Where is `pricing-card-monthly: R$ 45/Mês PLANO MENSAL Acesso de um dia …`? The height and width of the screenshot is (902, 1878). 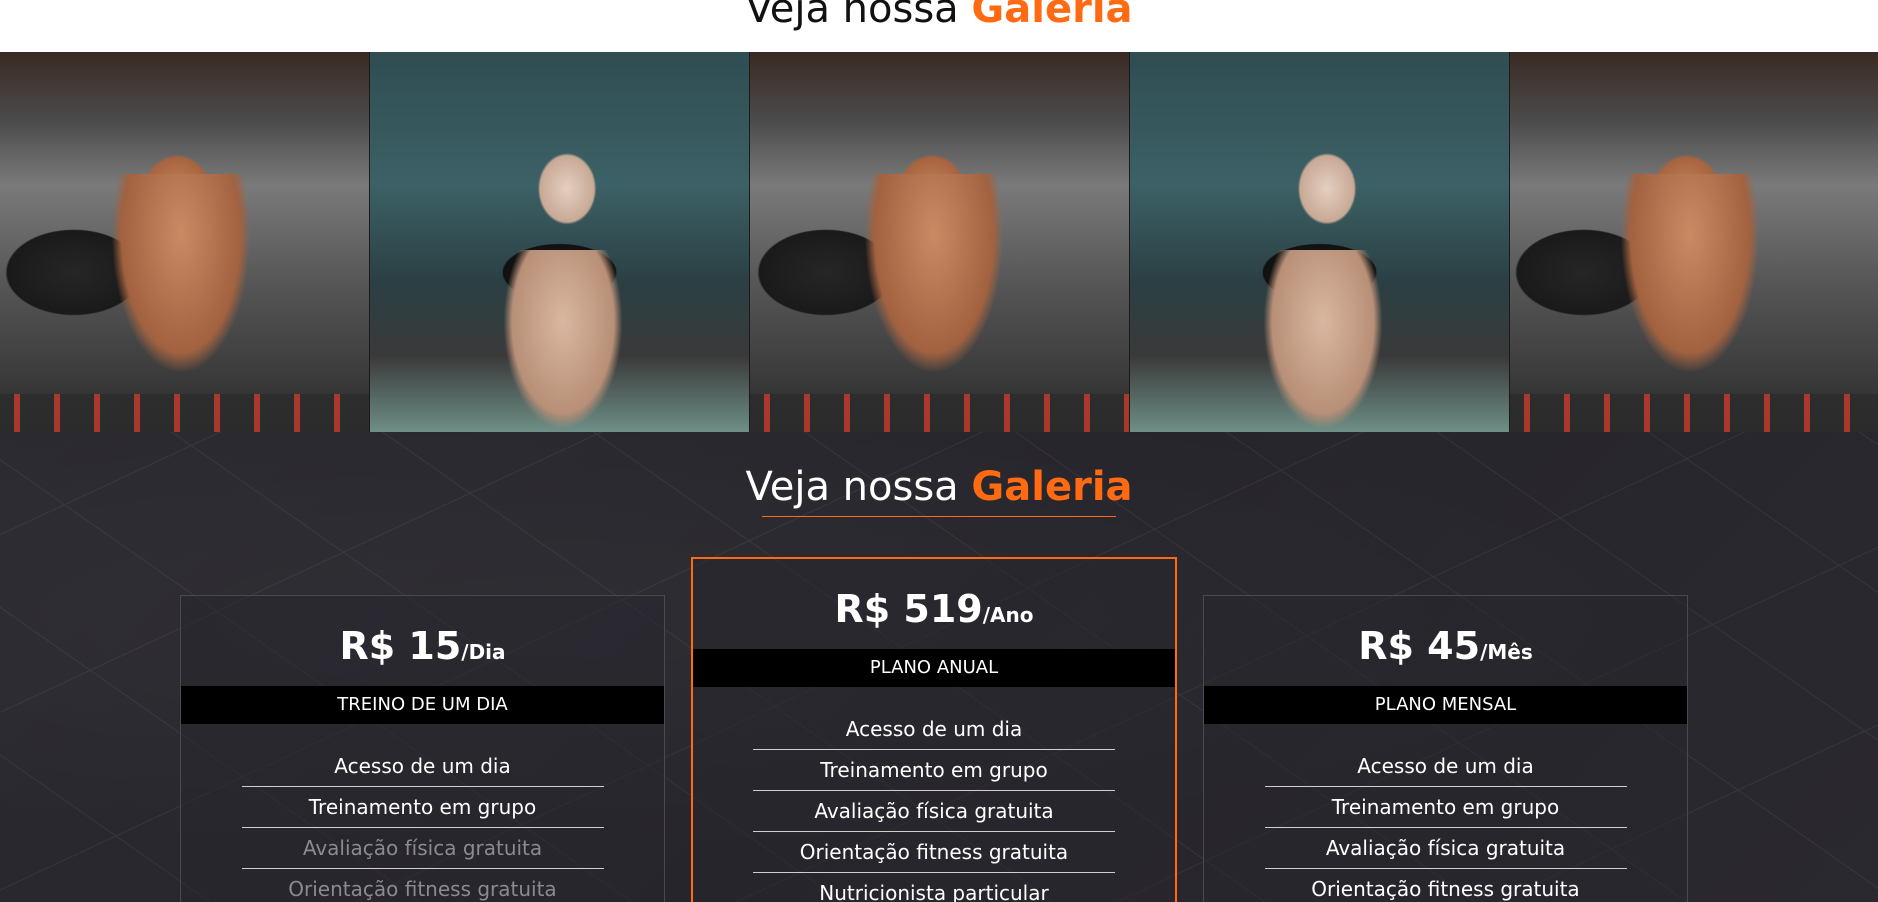
pricing-card-monthly: R$ 45/Mês PLANO MENSAL Acesso de um dia … is located at coordinates (1445, 748).